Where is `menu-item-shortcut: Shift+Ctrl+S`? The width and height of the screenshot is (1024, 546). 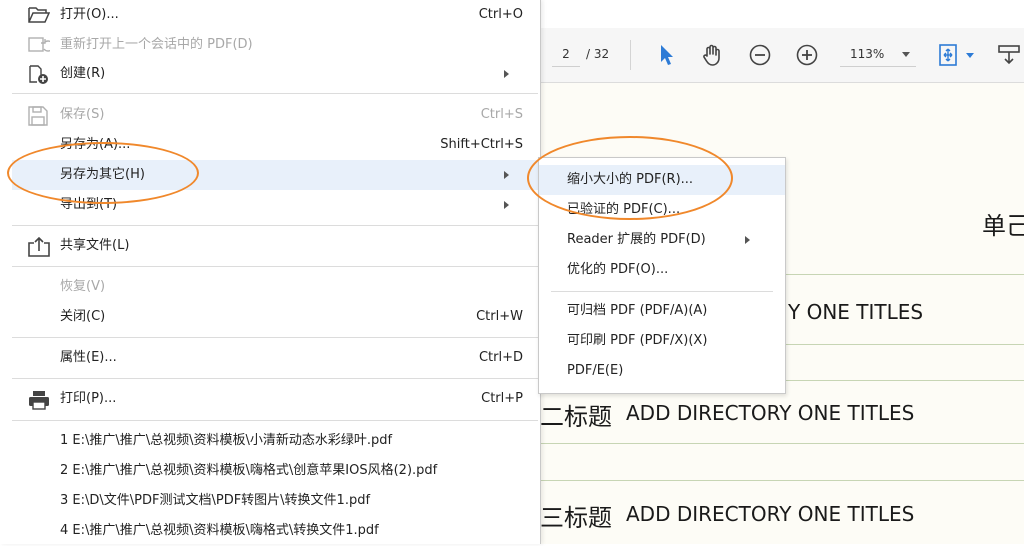
menu-item-shortcut: Shift+Ctrl+S is located at coordinates (481, 144).